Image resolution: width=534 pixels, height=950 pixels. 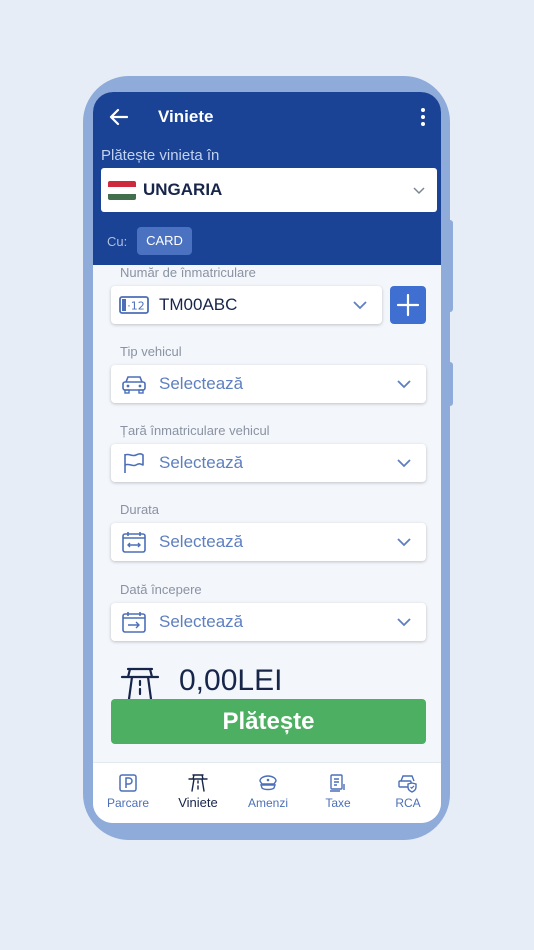 I want to click on tax-document-icon, so click(x=337, y=783).